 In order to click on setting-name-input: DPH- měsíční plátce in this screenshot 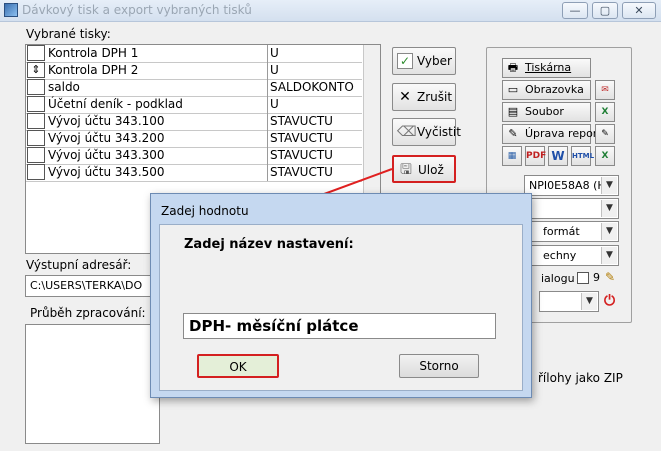, I will do `click(339, 326)`.